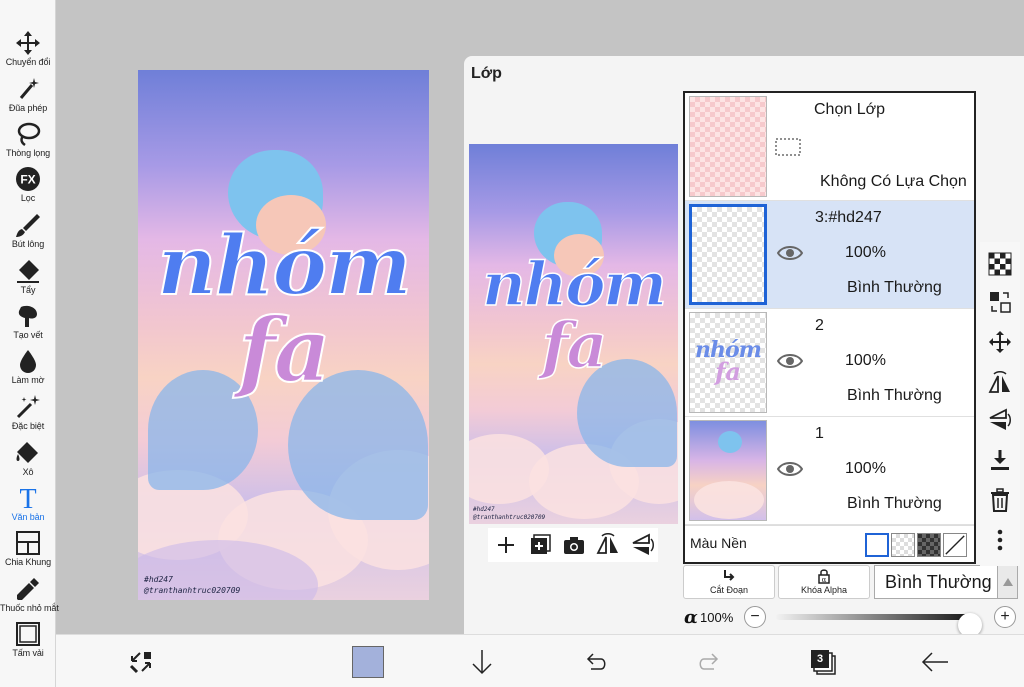 This screenshot has height=687, width=1024. I want to click on opacity-slider, so click(879, 625).